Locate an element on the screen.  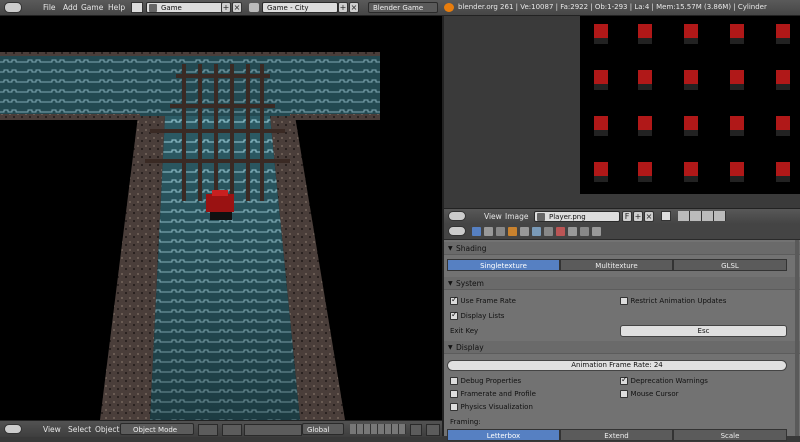
framing-label: Framing: is located at coordinates (465, 422).